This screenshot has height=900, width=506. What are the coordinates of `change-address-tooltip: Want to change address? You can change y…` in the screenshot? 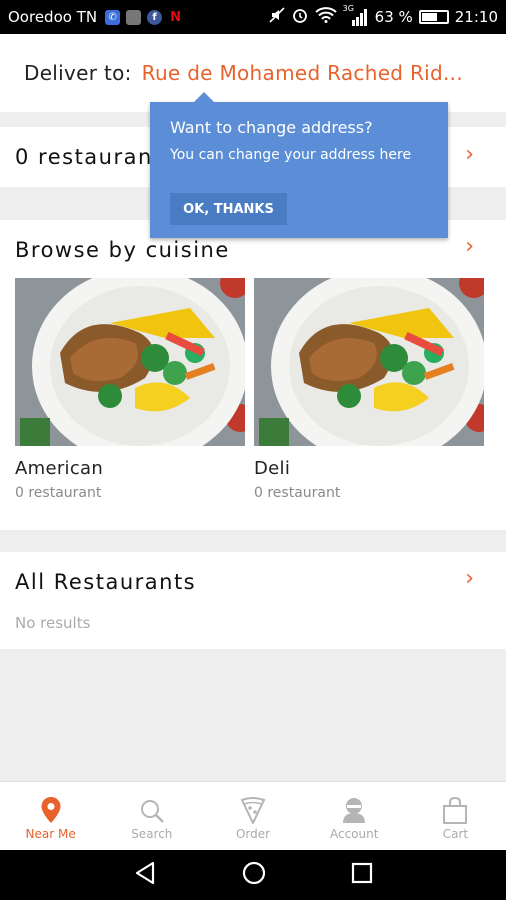 It's located at (299, 165).